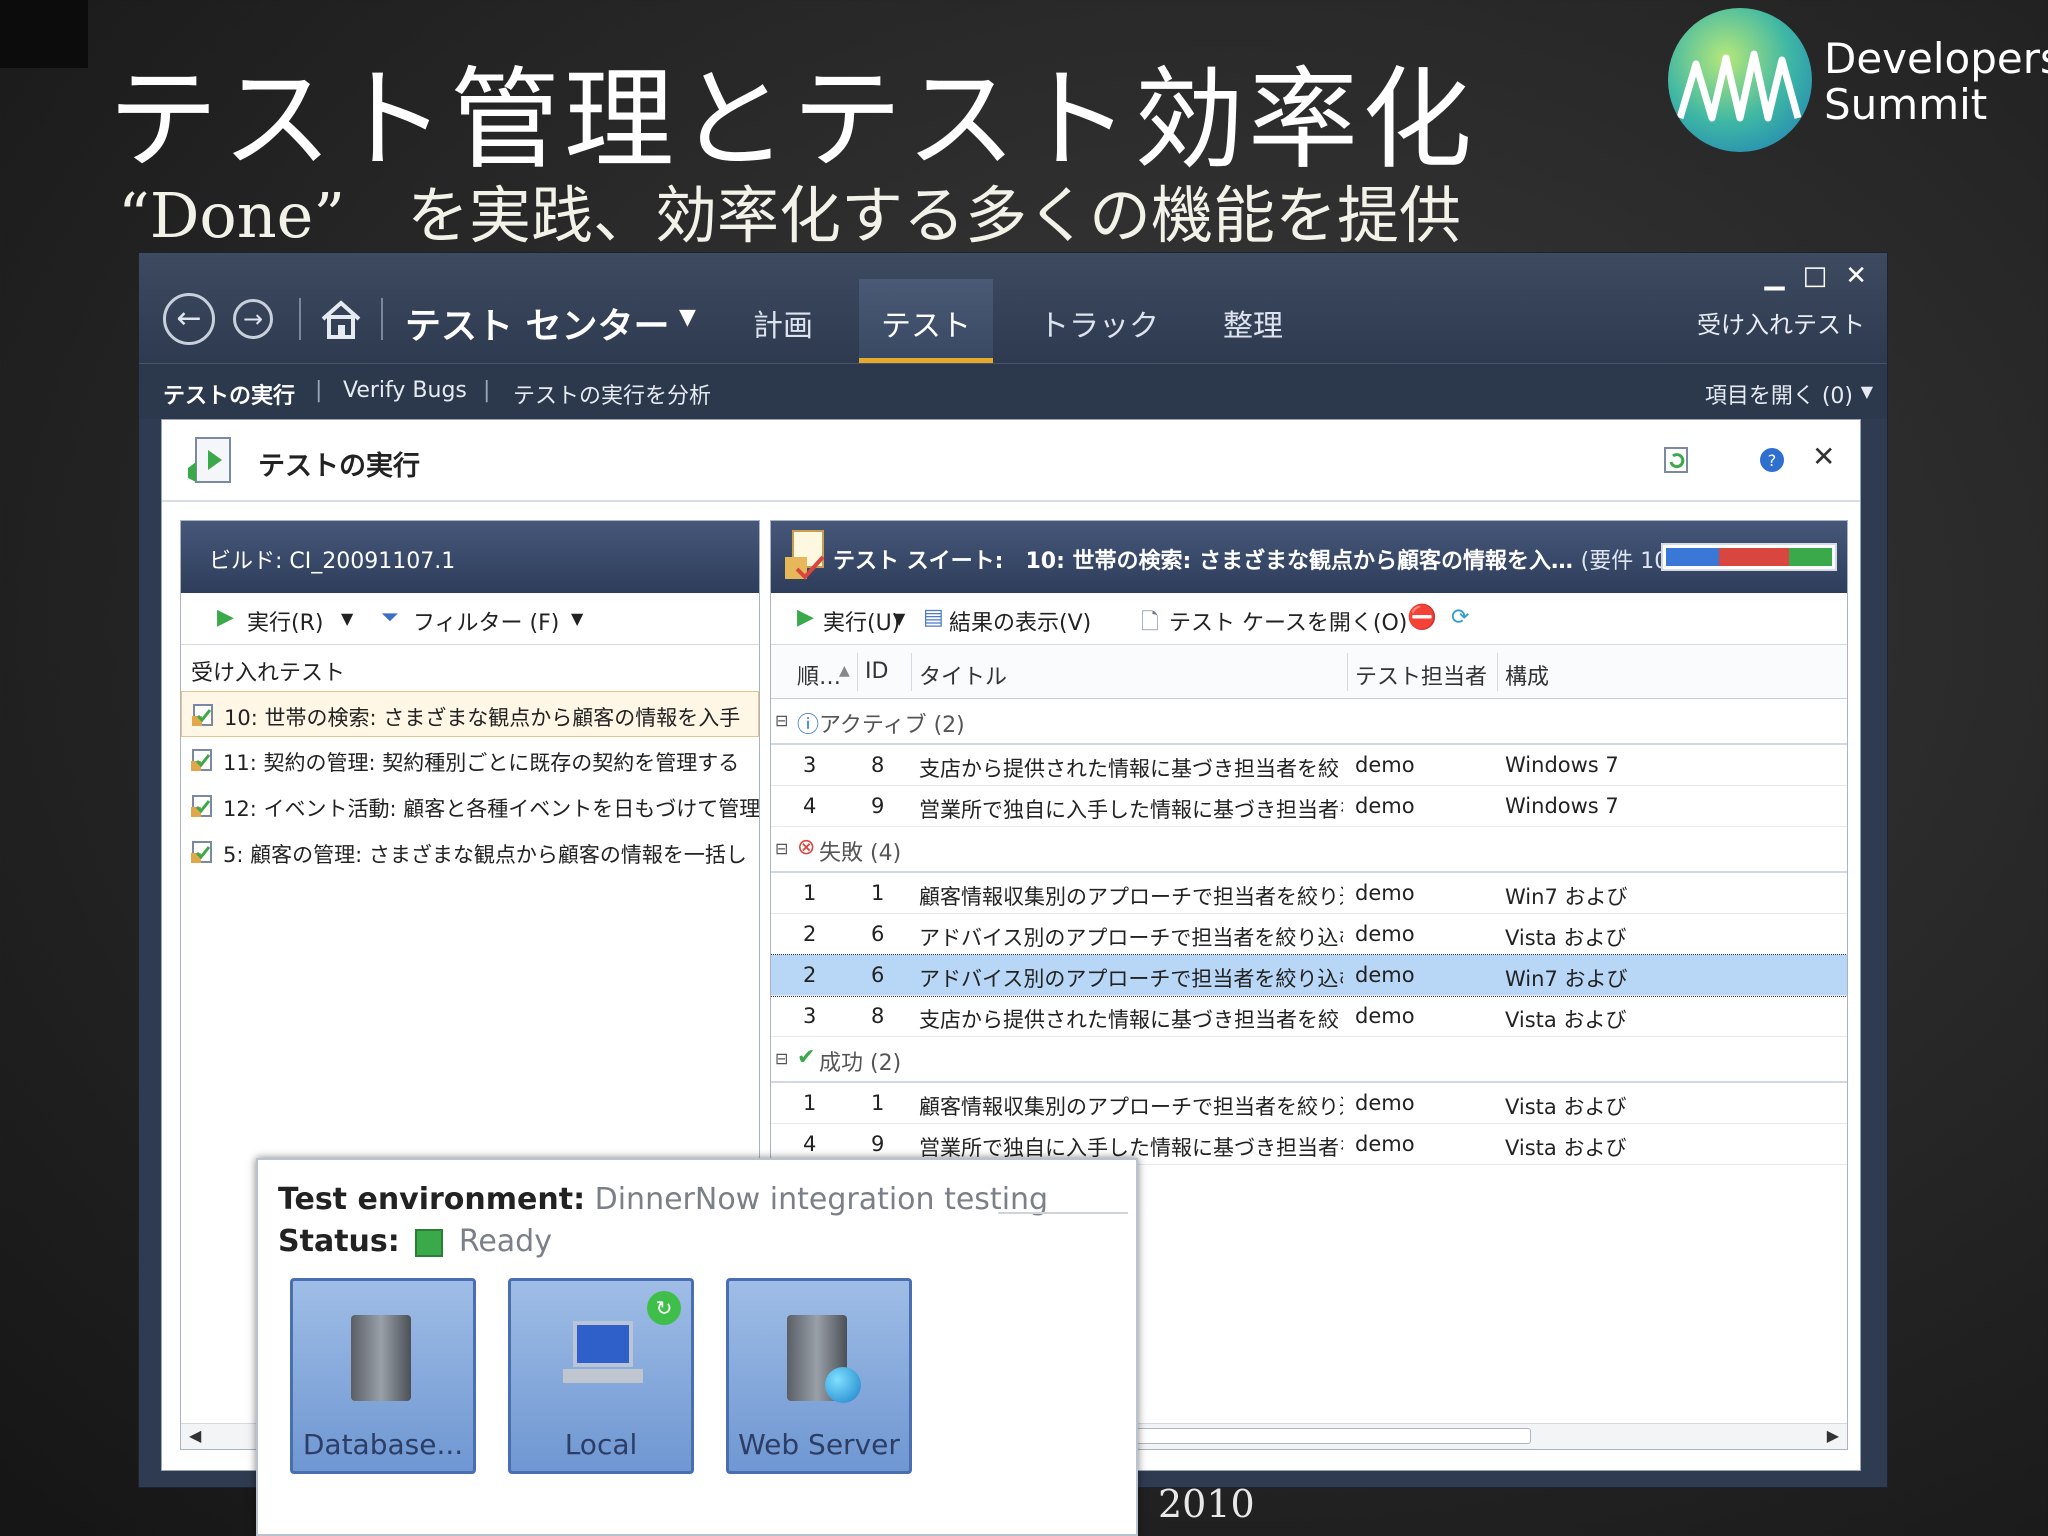 The width and height of the screenshot is (2048, 1536). I want to click on test-suite-icon, so click(805, 555).